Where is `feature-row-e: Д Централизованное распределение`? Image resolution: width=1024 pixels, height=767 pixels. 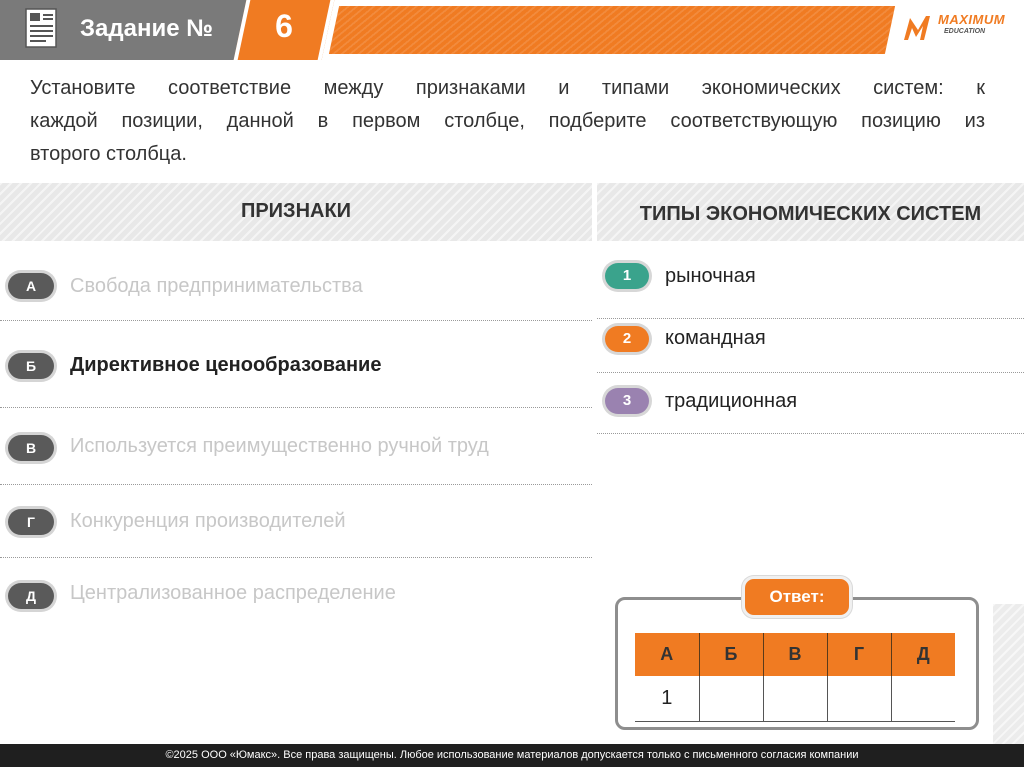 feature-row-e: Д Централизованное распределение is located at coordinates (296, 597).